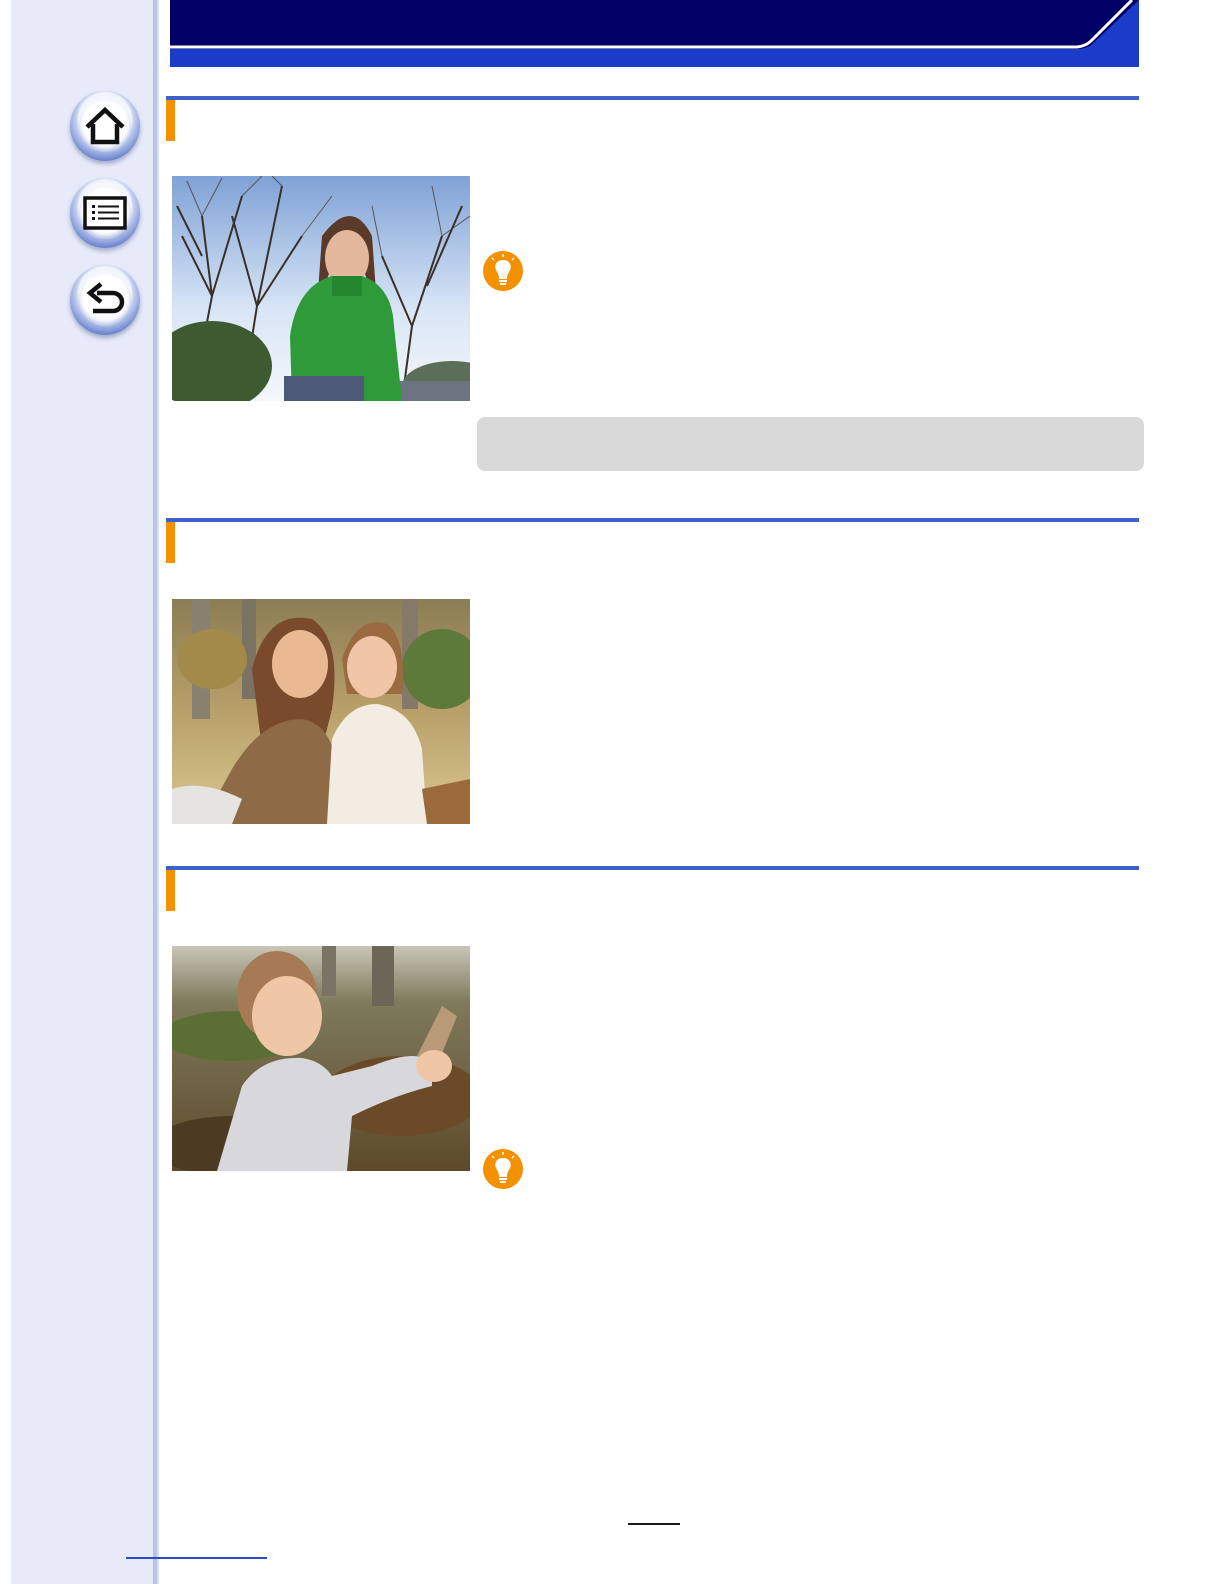 This screenshot has height=1584, width=1224. Describe the element at coordinates (158, 792) in the screenshot. I see `sidebar-divider-light` at that location.